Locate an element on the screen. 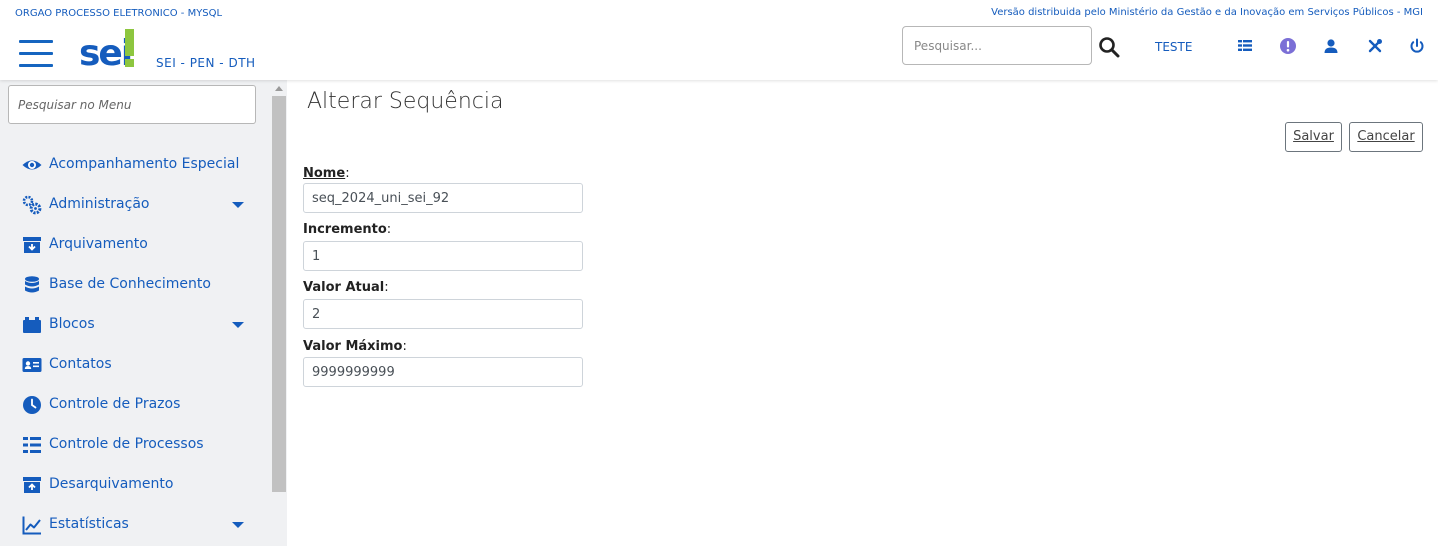  menu-item-desarquivamento: Desarquivamento is located at coordinates (135, 485).